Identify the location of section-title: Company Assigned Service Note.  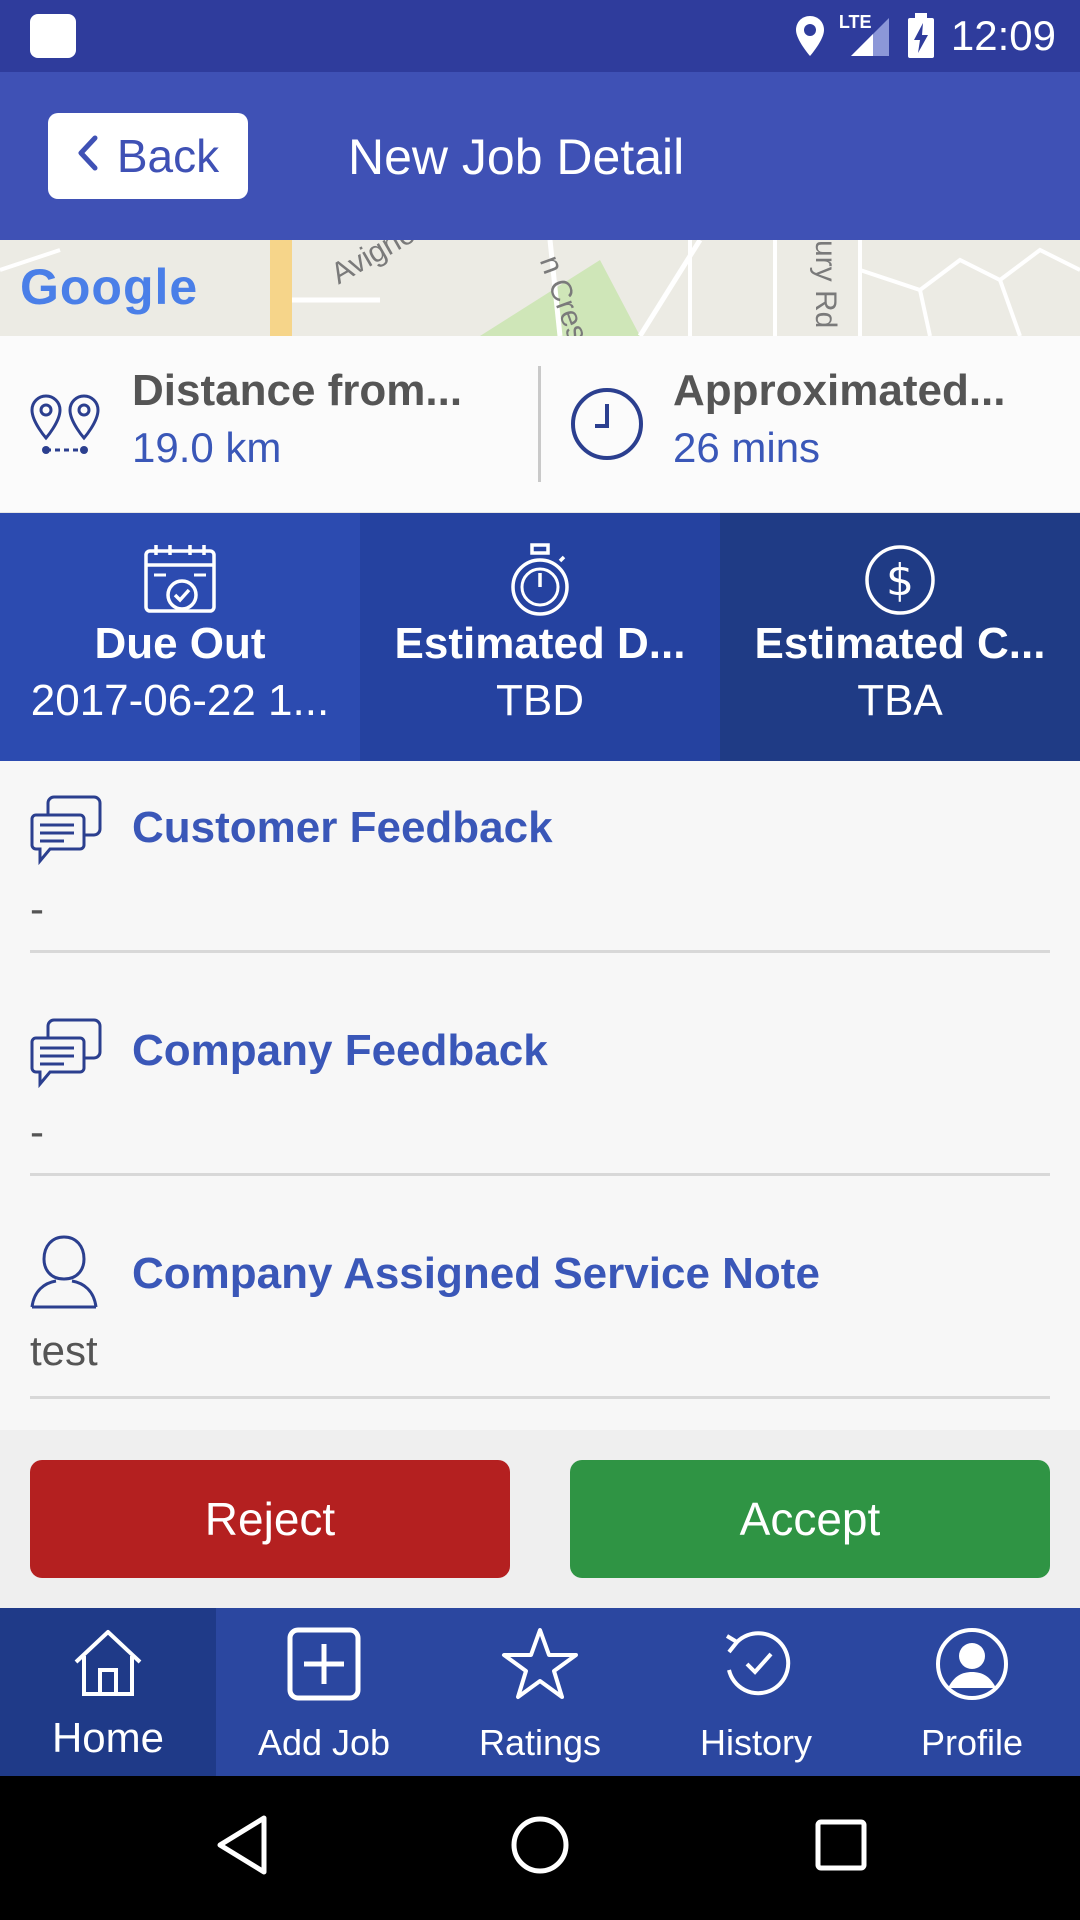
(476, 1273).